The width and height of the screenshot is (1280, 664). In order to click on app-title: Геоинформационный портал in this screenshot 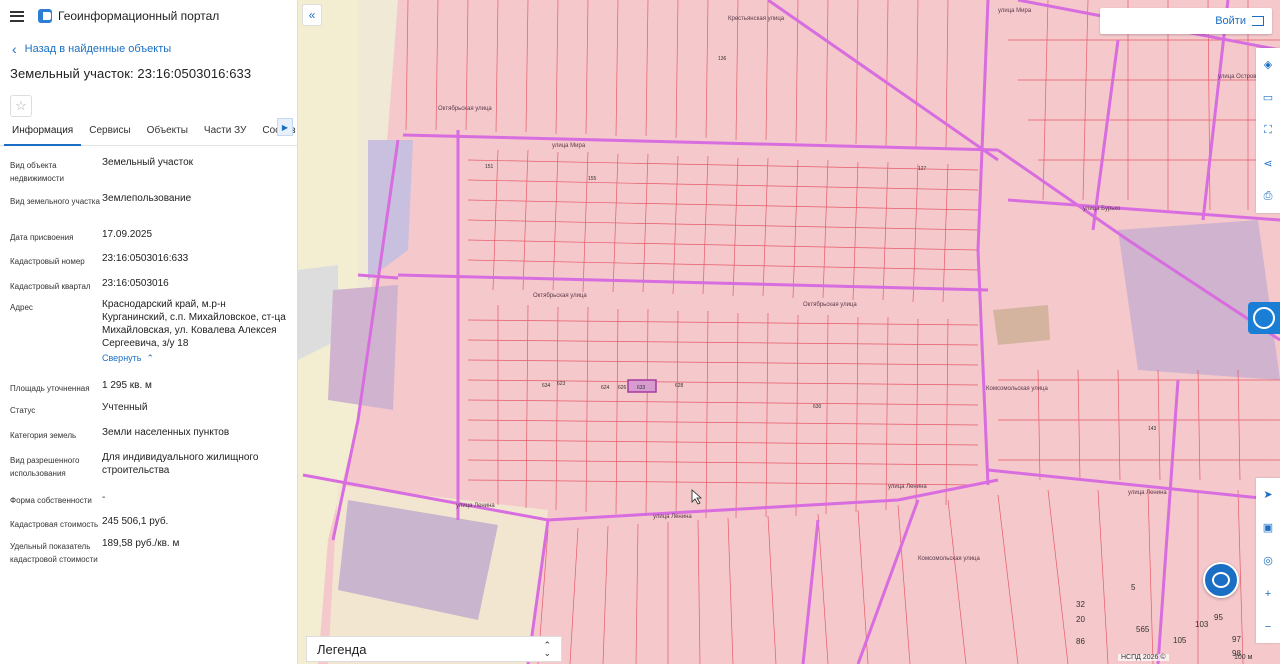, I will do `click(139, 16)`.